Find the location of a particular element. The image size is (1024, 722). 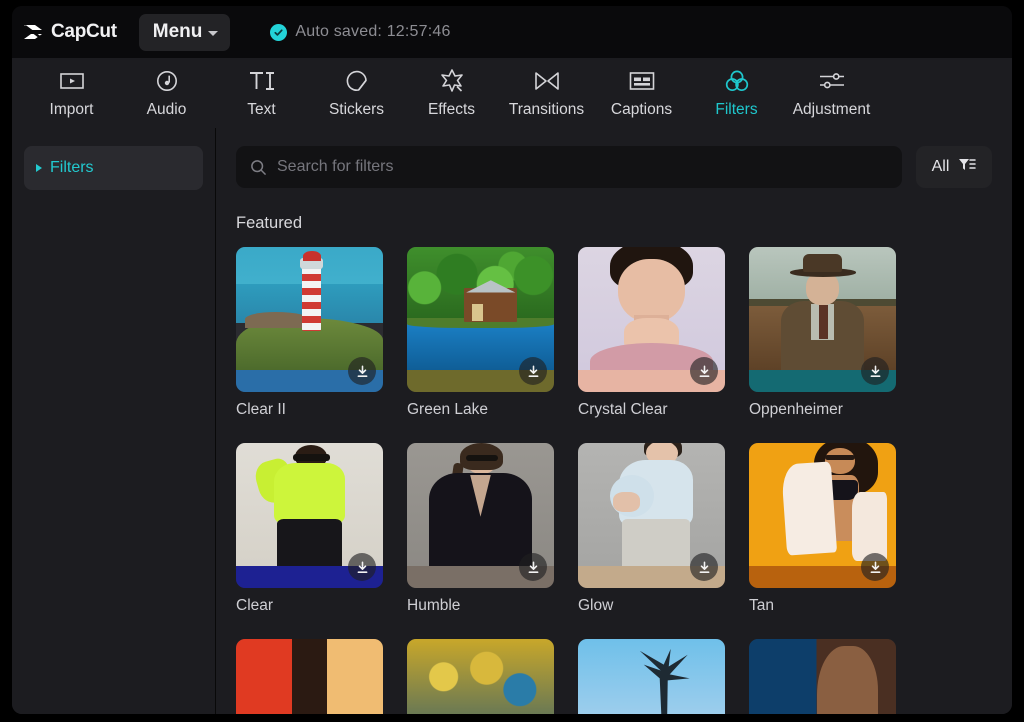

section-title-featured: Featured is located at coordinates (269, 223).